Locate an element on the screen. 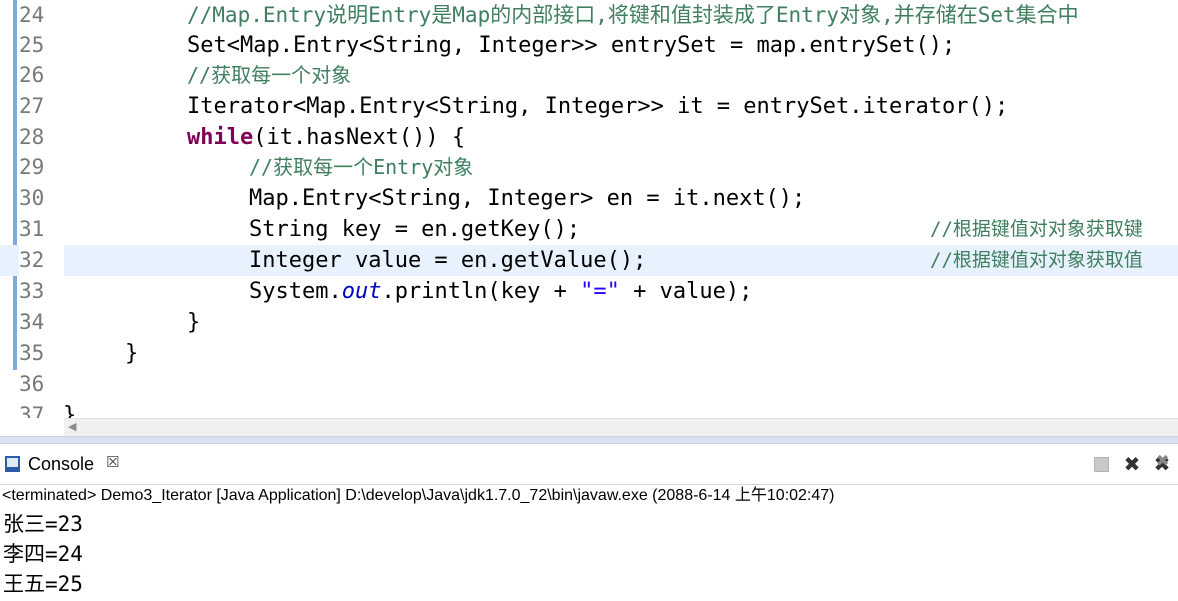  code-comment: //获取每一个对象 is located at coordinates (269, 75).